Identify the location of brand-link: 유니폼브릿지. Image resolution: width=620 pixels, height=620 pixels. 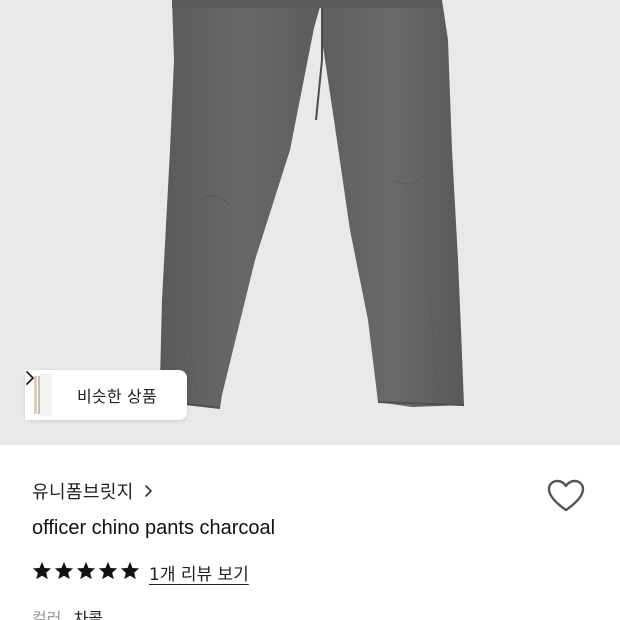
(92, 491).